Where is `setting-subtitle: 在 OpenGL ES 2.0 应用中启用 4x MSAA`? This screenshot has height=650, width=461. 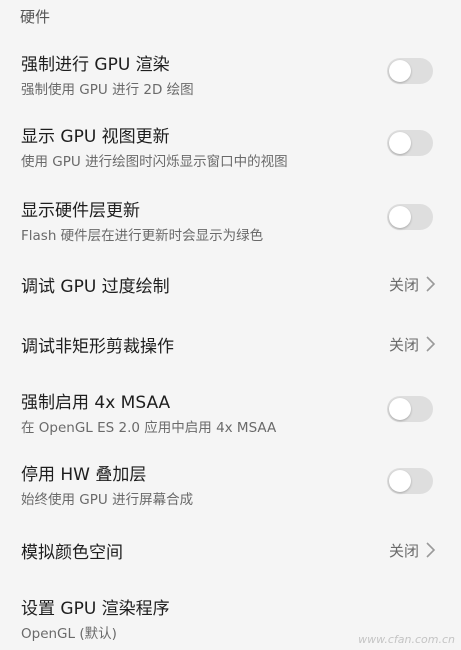
setting-subtitle: 在 OpenGL ES 2.0 应用中启用 4x MSAA is located at coordinates (149, 428).